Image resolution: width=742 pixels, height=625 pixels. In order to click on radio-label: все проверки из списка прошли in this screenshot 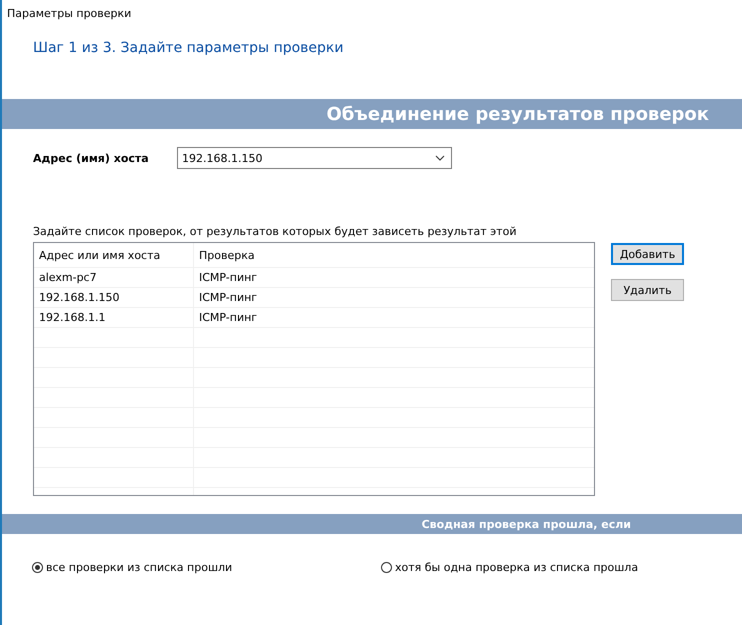, I will do `click(139, 567)`.